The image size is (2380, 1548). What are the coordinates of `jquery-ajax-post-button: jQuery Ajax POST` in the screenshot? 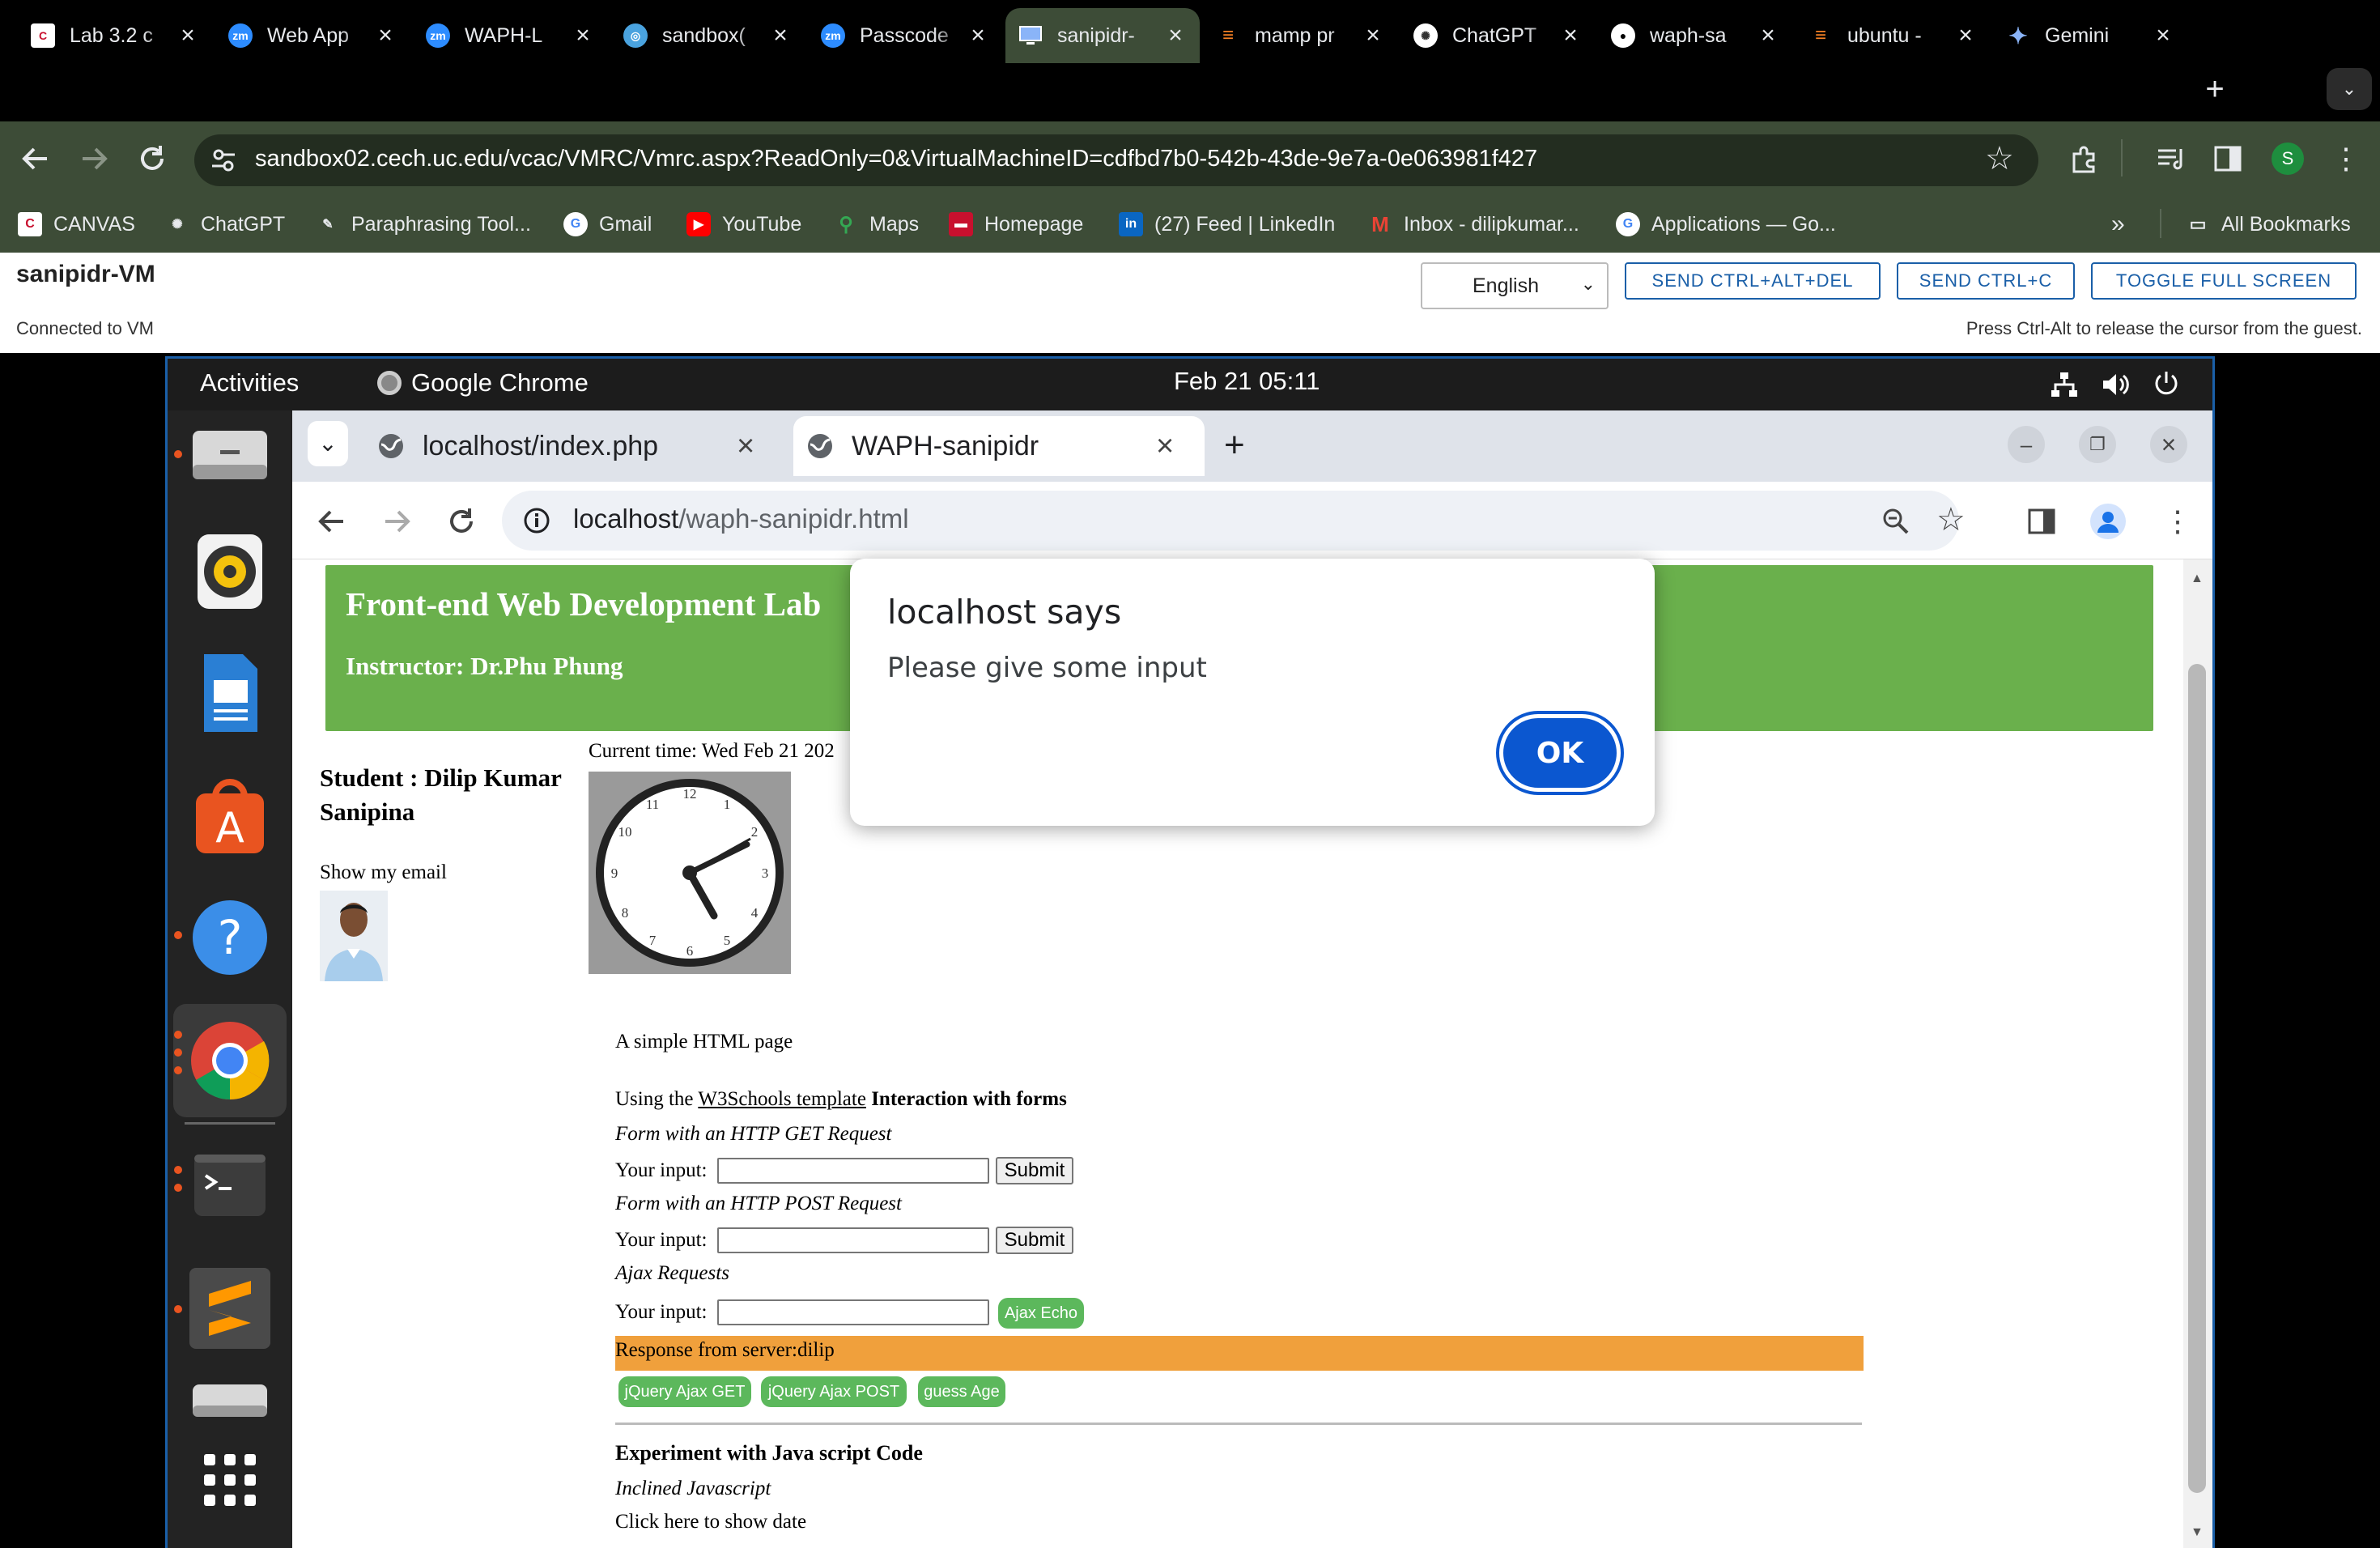 It's located at (834, 1391).